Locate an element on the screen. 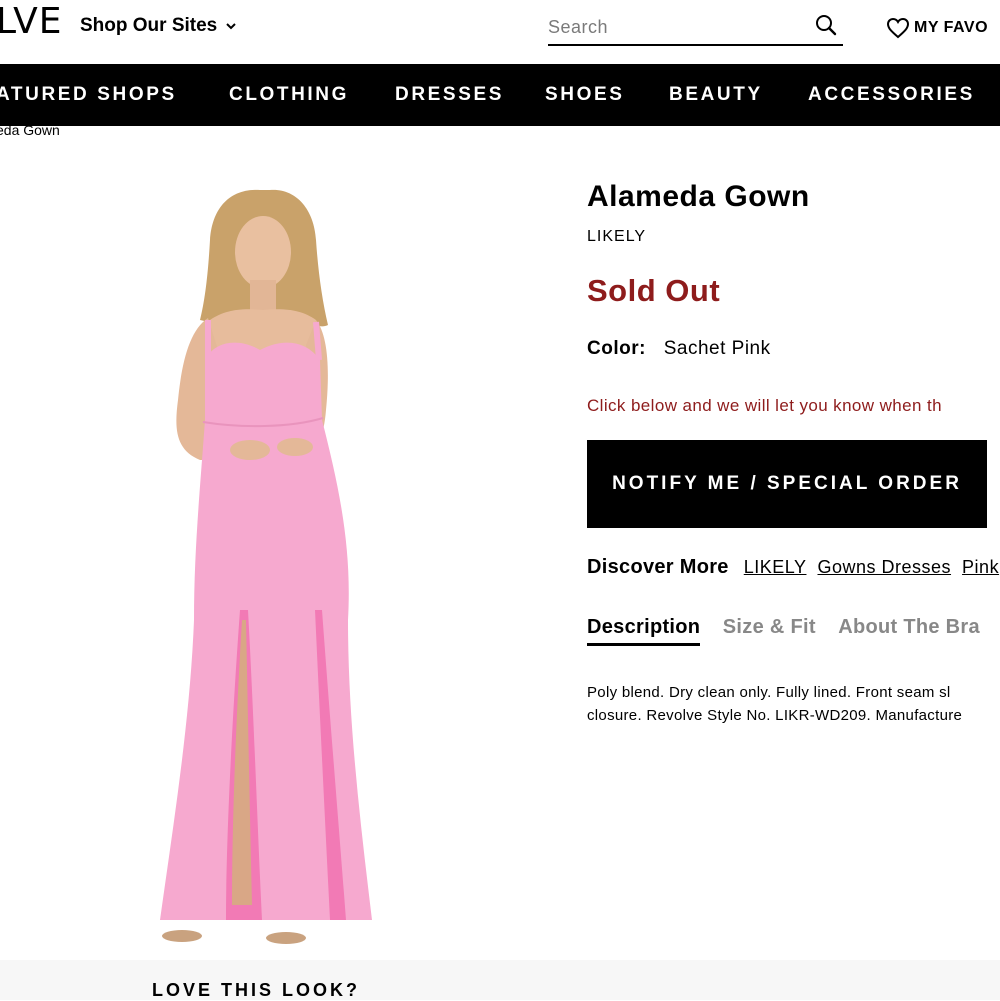  search-bar is located at coordinates (695, 28).